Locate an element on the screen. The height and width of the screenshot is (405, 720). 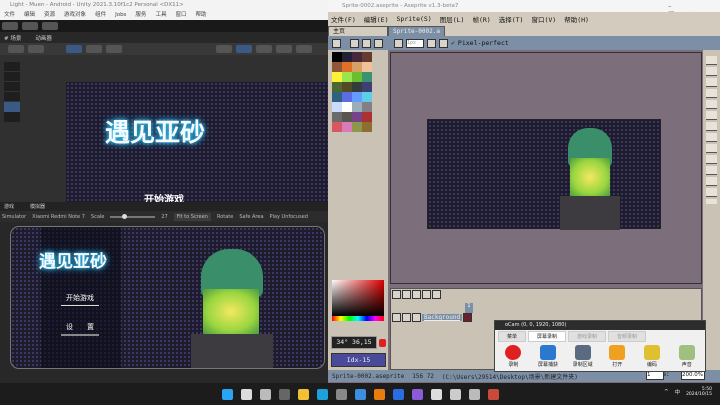
continuous-icon is located at coordinates (416, 317).